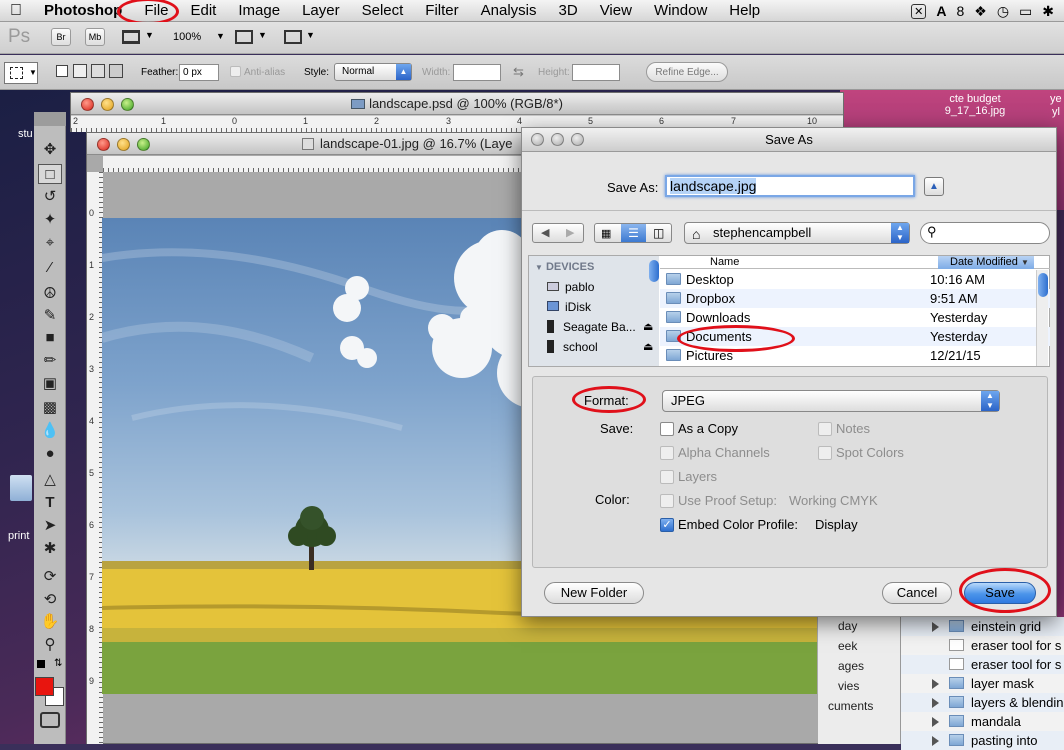  Describe the element at coordinates (50, 384) in the screenshot. I see `eraser-tool-icon: ▣` at that location.